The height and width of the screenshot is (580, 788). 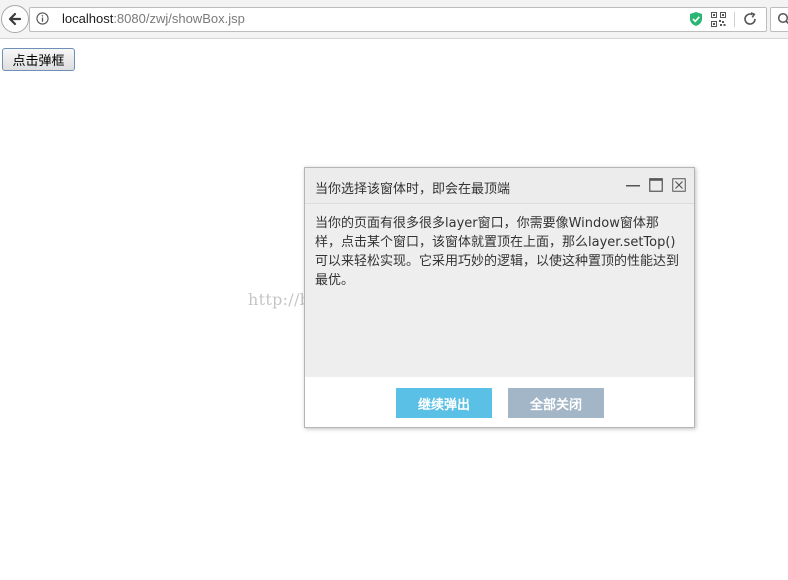 I want to click on open-dialog-button: 点击弹框, so click(x=38, y=59).